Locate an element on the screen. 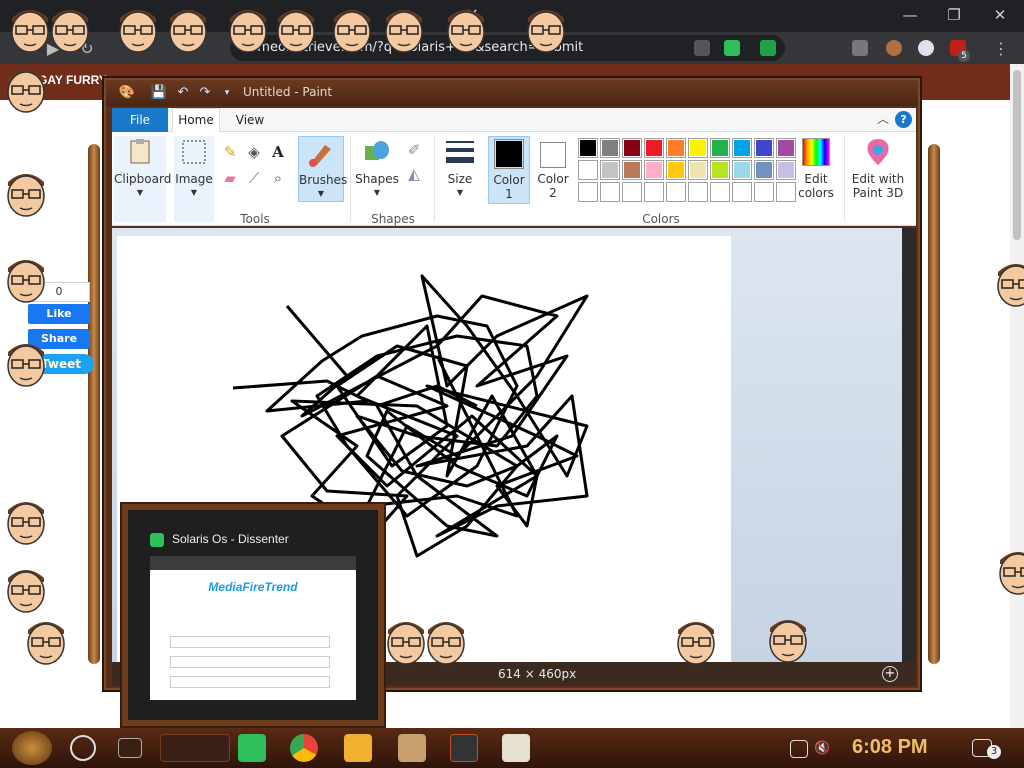 The image size is (1024, 768). tab-file: File is located at coordinates (140, 120).